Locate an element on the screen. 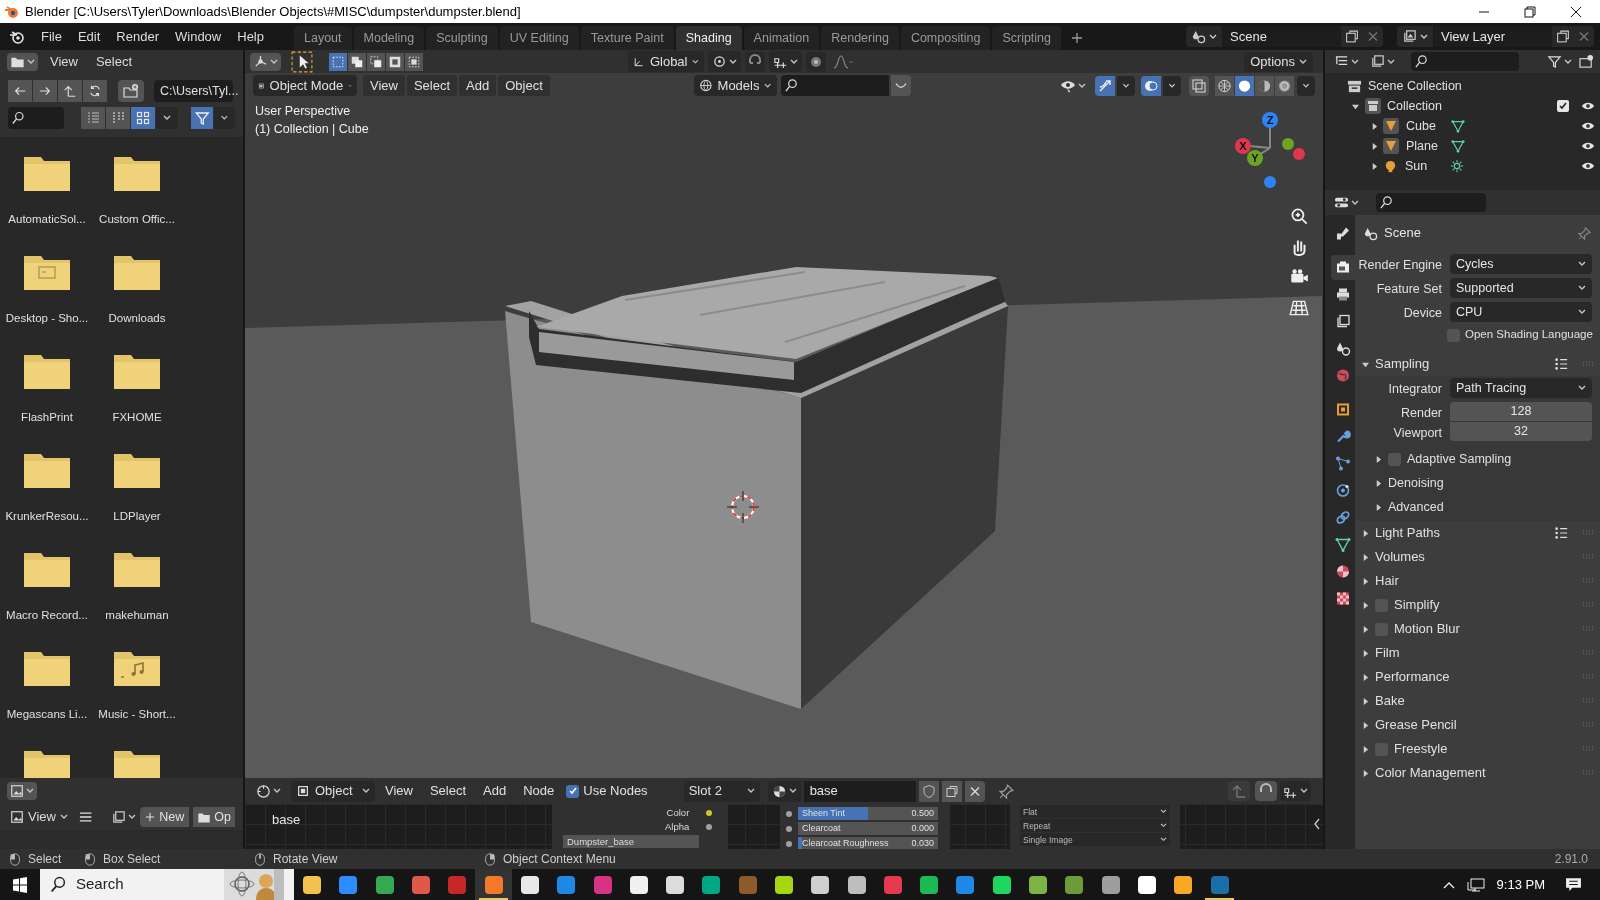 The image size is (1600, 900). feature-set-dropdown: Supported is located at coordinates (1521, 288).